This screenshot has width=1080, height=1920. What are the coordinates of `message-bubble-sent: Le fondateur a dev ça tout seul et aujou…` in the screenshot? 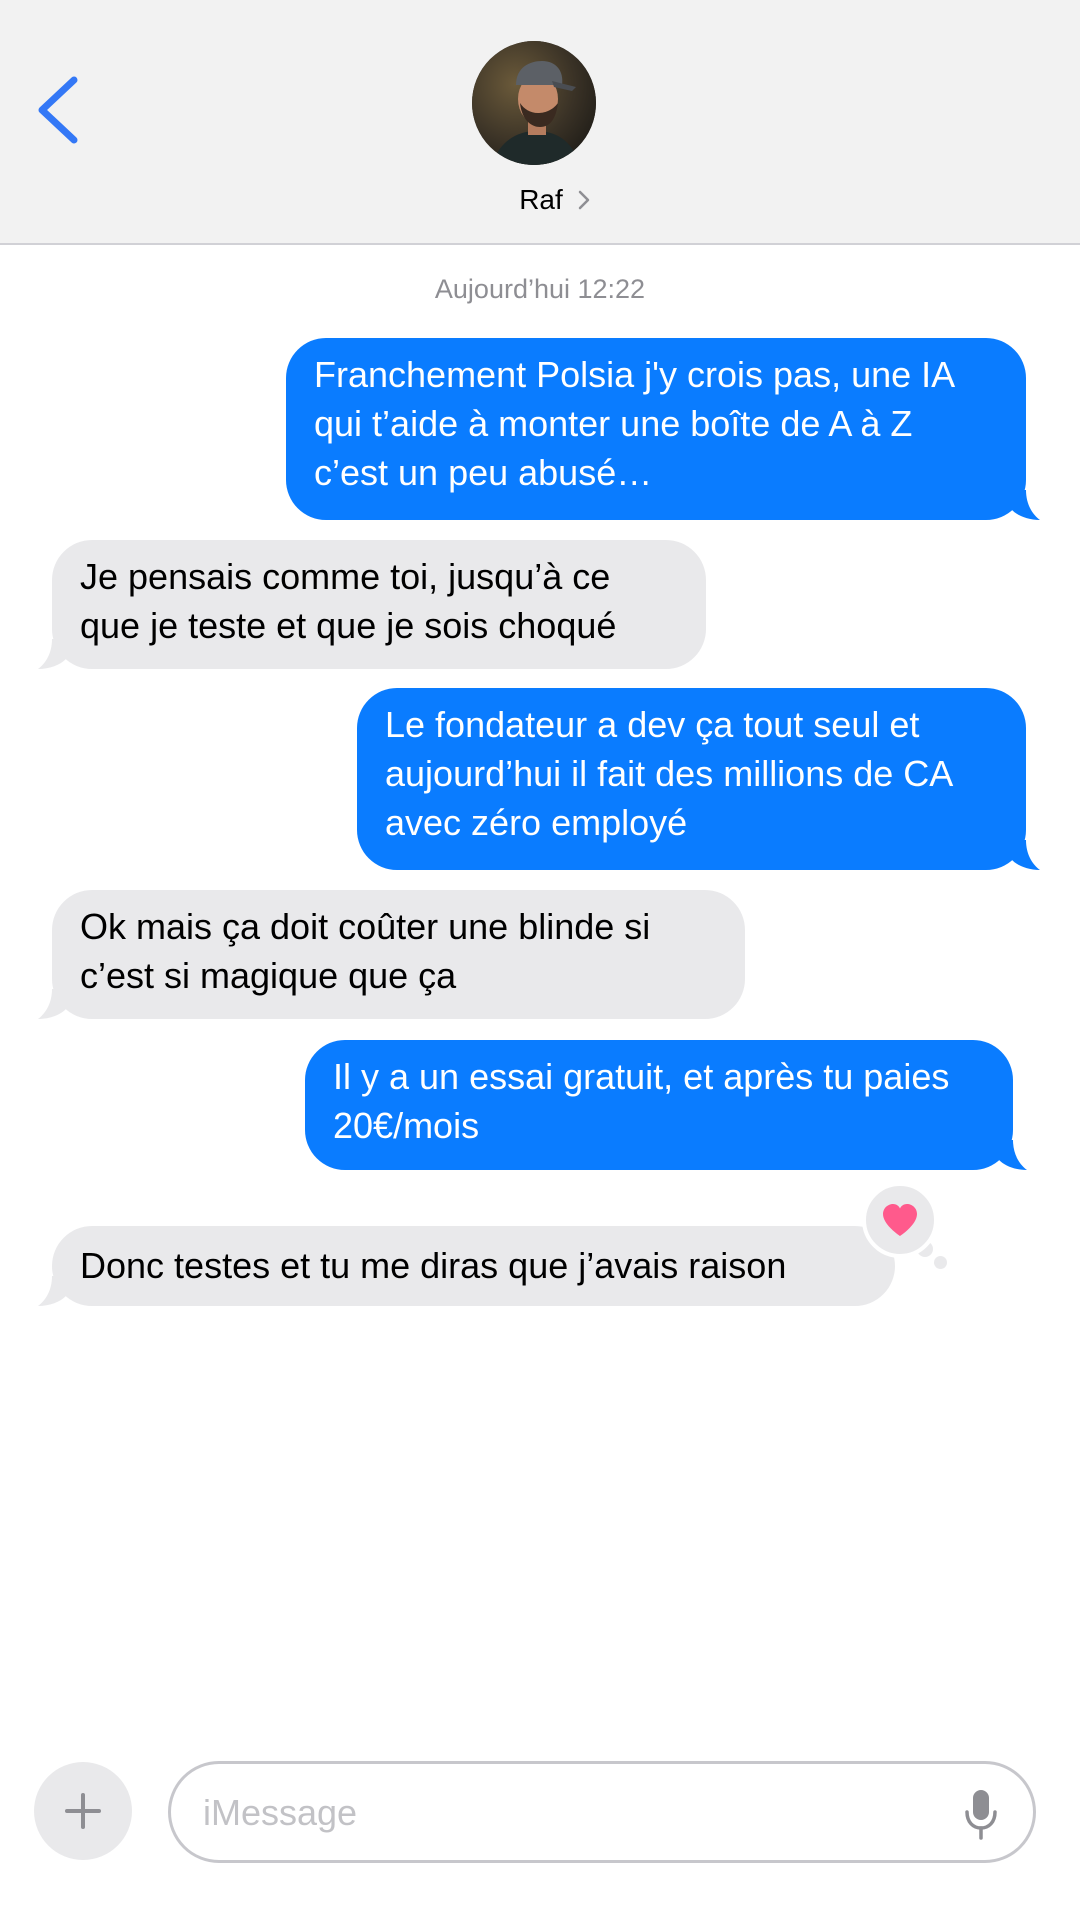 It's located at (691, 779).